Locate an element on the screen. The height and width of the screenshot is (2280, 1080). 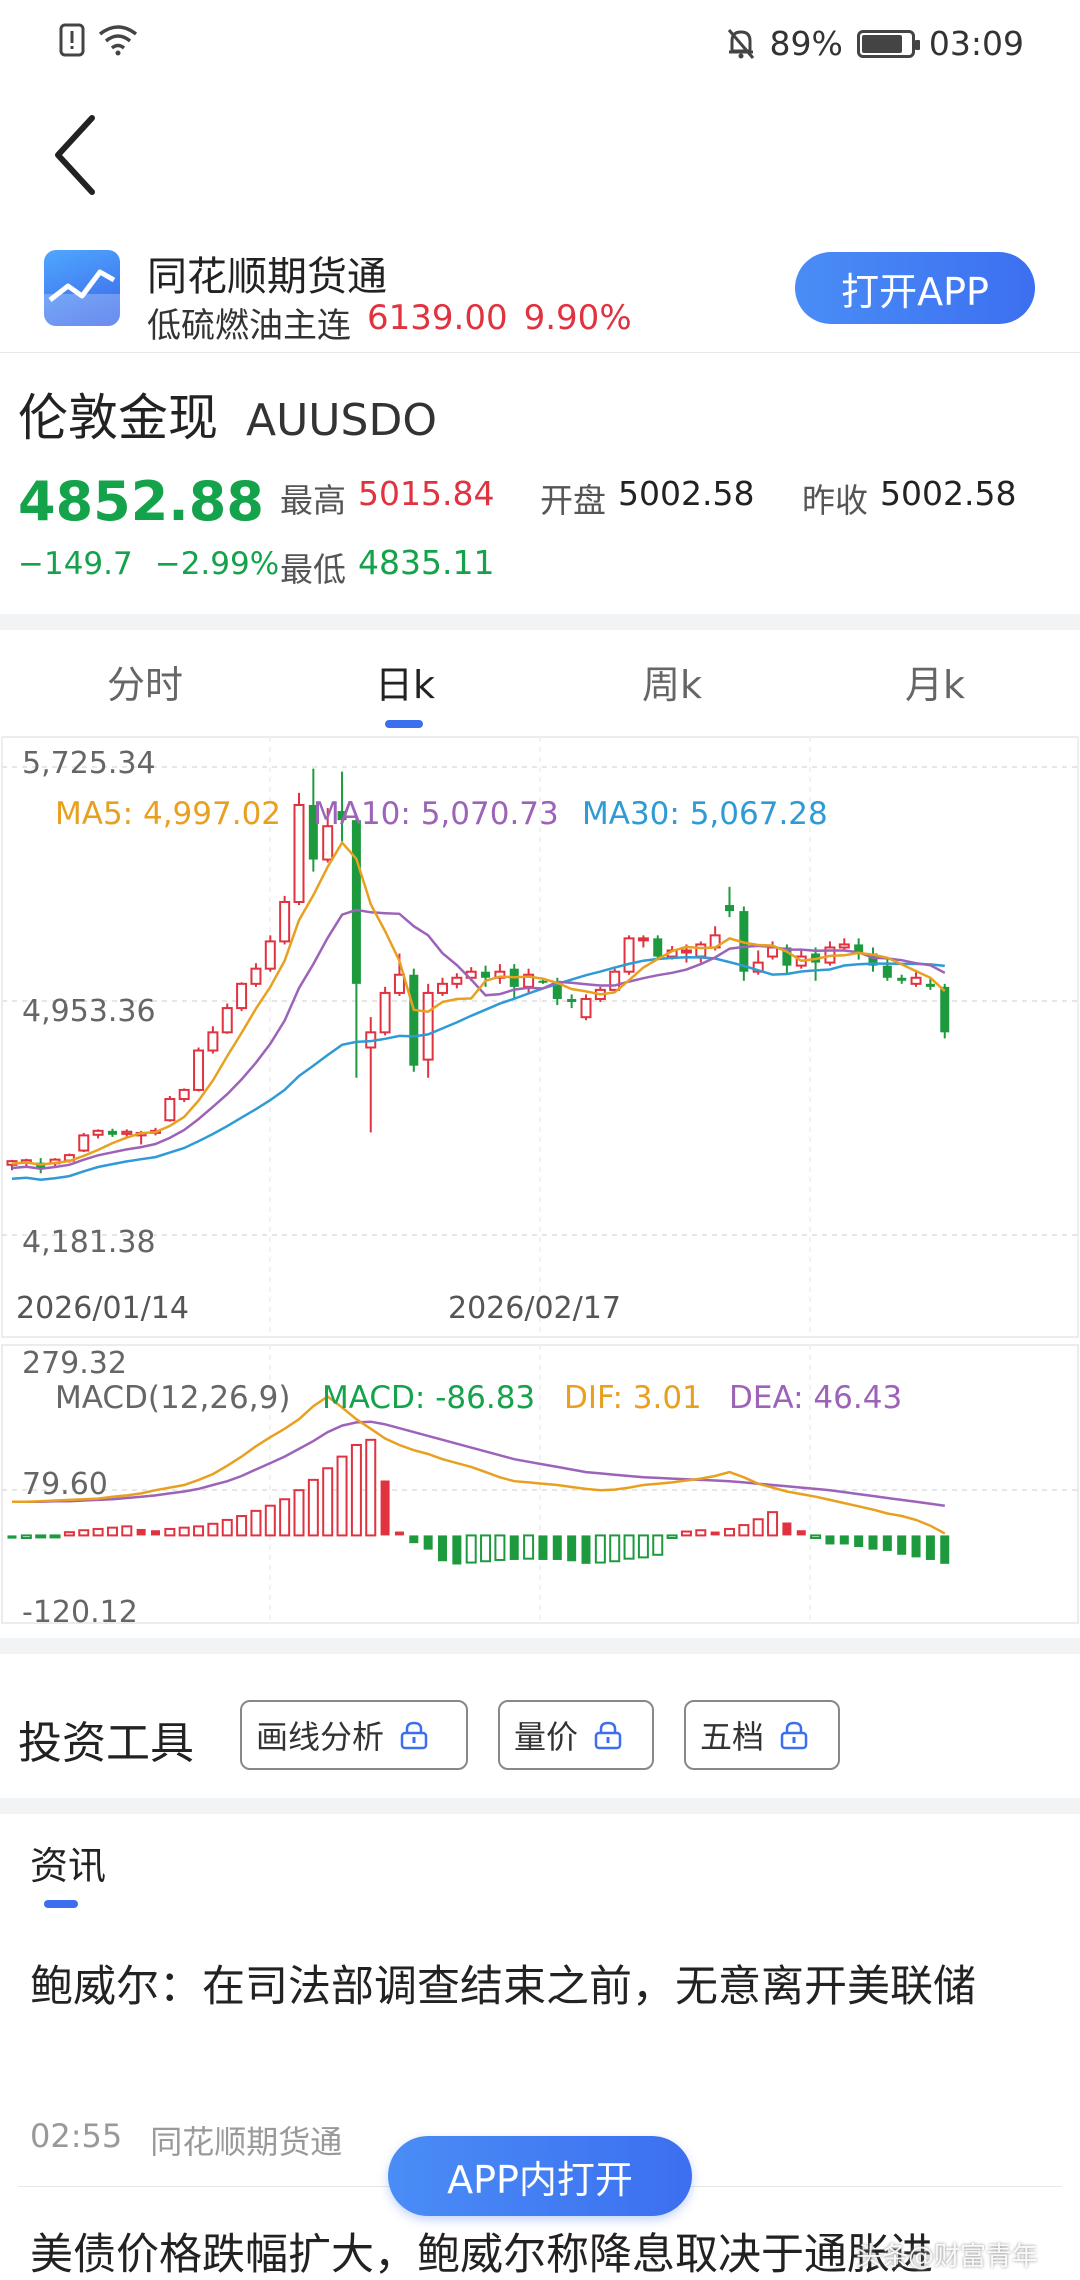
status-icons-left is located at coordinates (98, 40).